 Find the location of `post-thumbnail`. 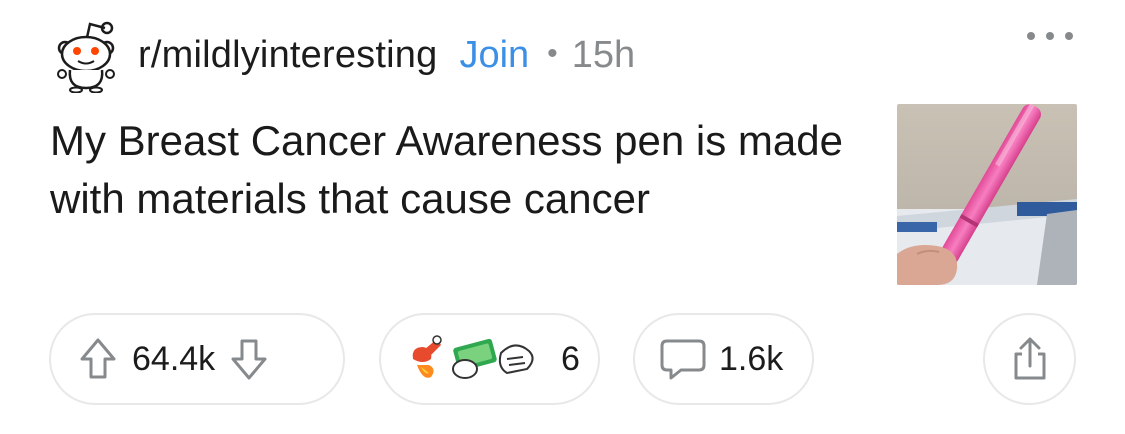

post-thumbnail is located at coordinates (987, 194).